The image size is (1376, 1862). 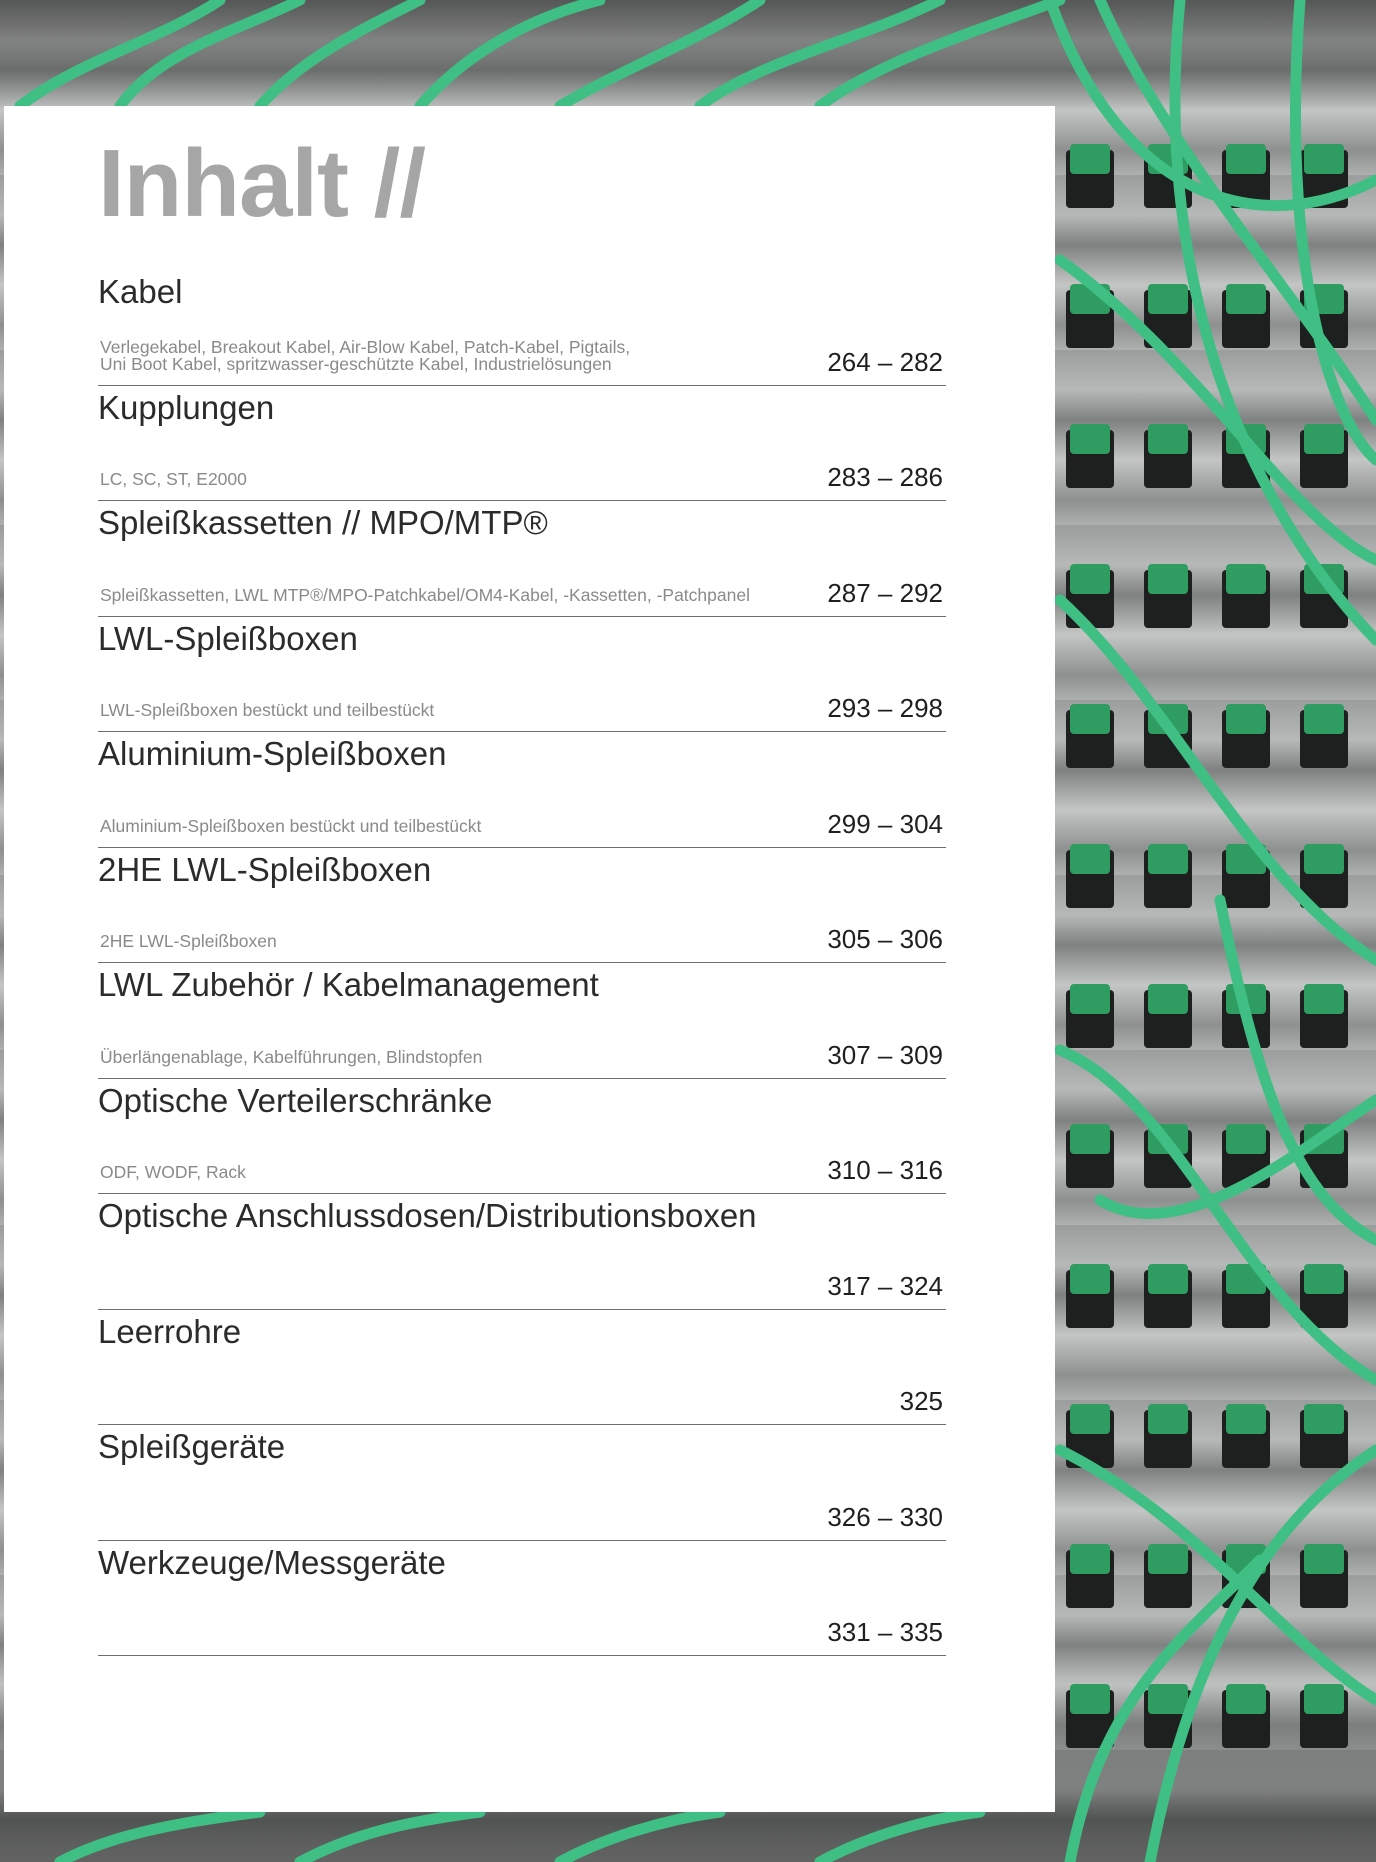 I want to click on toc-entry-spleissgeraete: Spleißgeräte 326 – 330, so click(x=522, y=1483).